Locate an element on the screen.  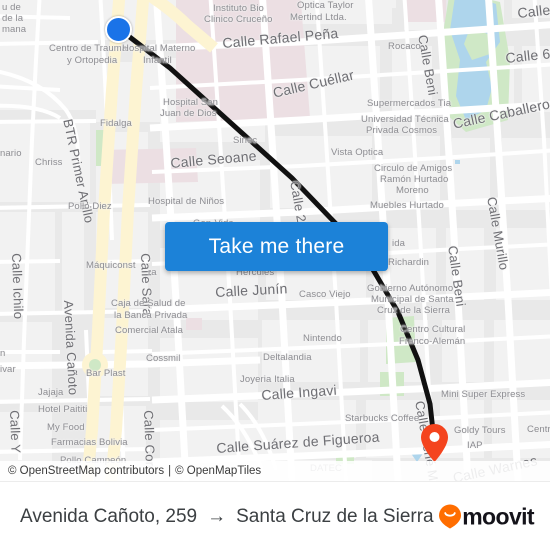
openmaptiles-attribution-link: © OpenMapTiles is located at coordinates (218, 471).